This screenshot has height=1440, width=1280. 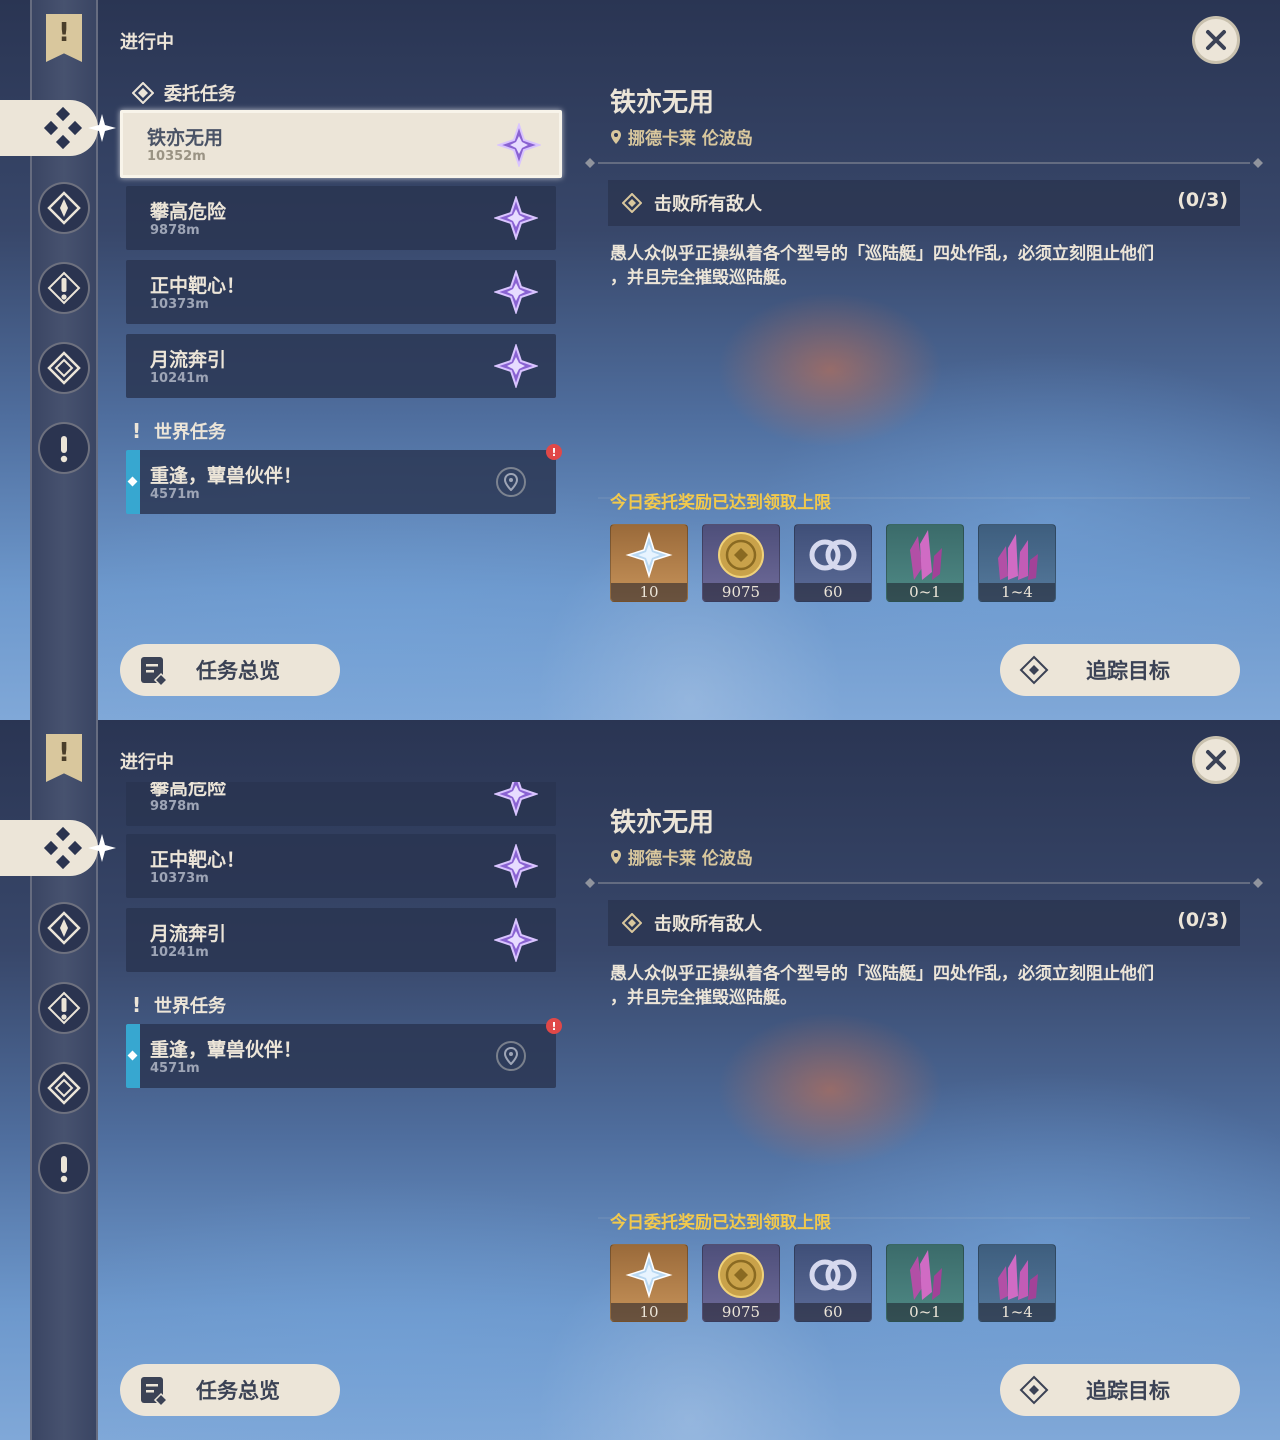 I want to click on quest-detail-title: 铁亦无用, so click(x=662, y=823).